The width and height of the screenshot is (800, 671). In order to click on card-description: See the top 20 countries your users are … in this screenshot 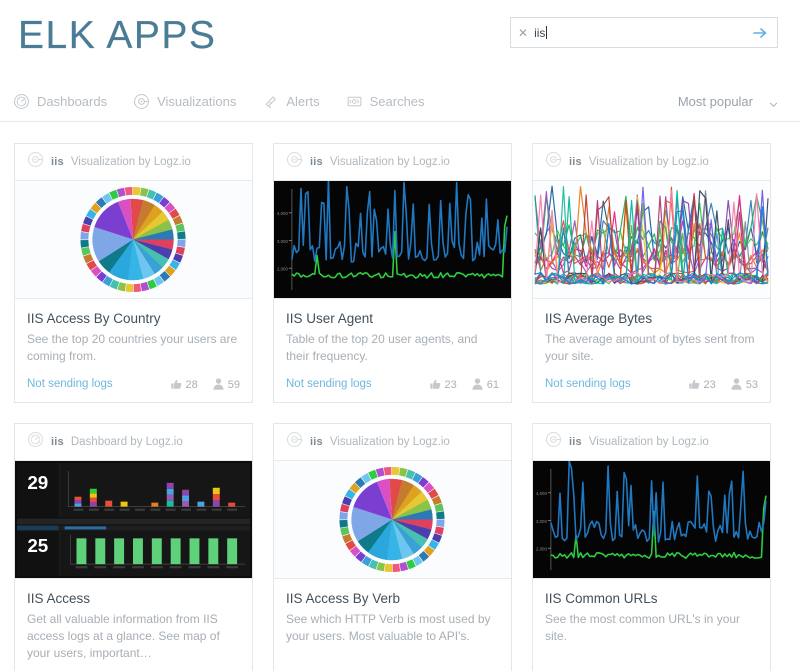, I will do `click(132, 347)`.